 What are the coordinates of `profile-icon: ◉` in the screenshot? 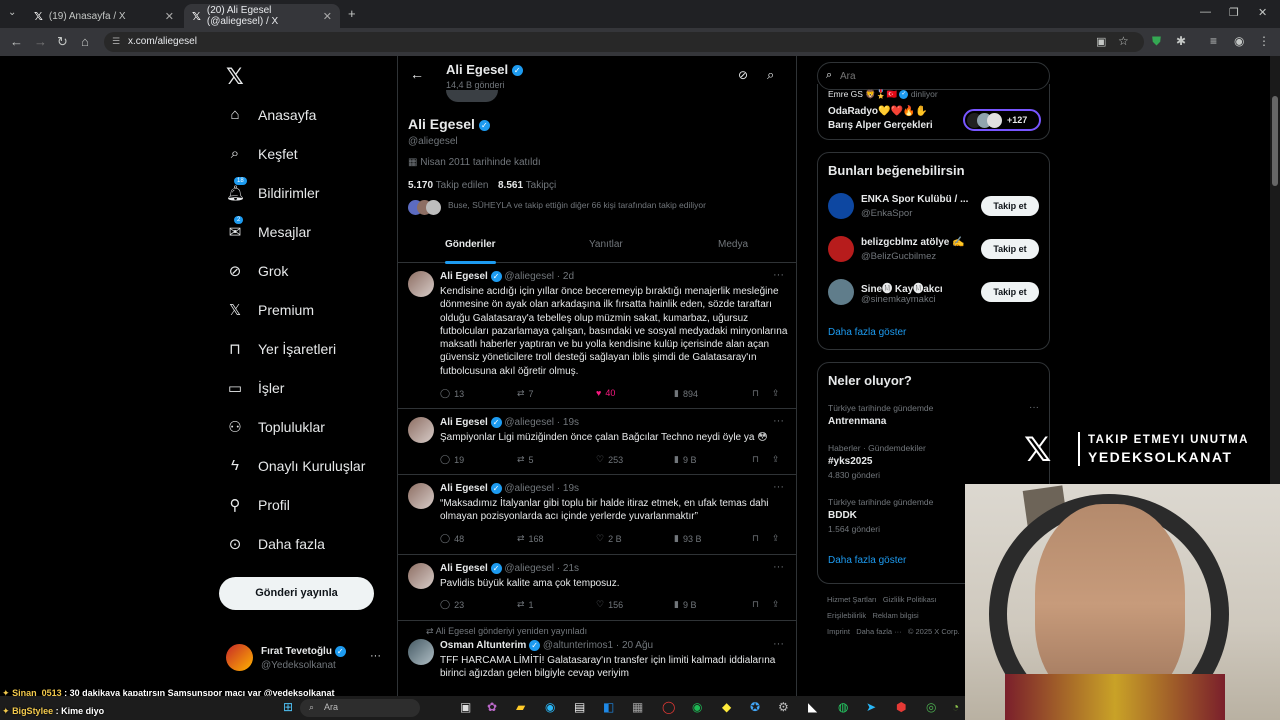 It's located at (1239, 41).